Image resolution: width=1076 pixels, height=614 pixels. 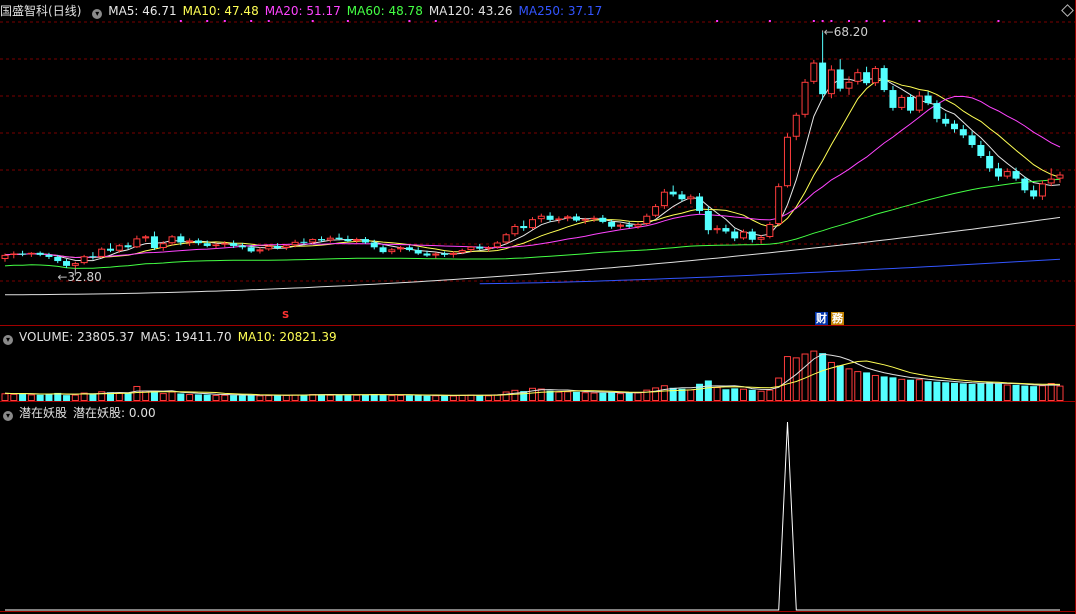 I want to click on finance-badge: 财, so click(x=821, y=318).